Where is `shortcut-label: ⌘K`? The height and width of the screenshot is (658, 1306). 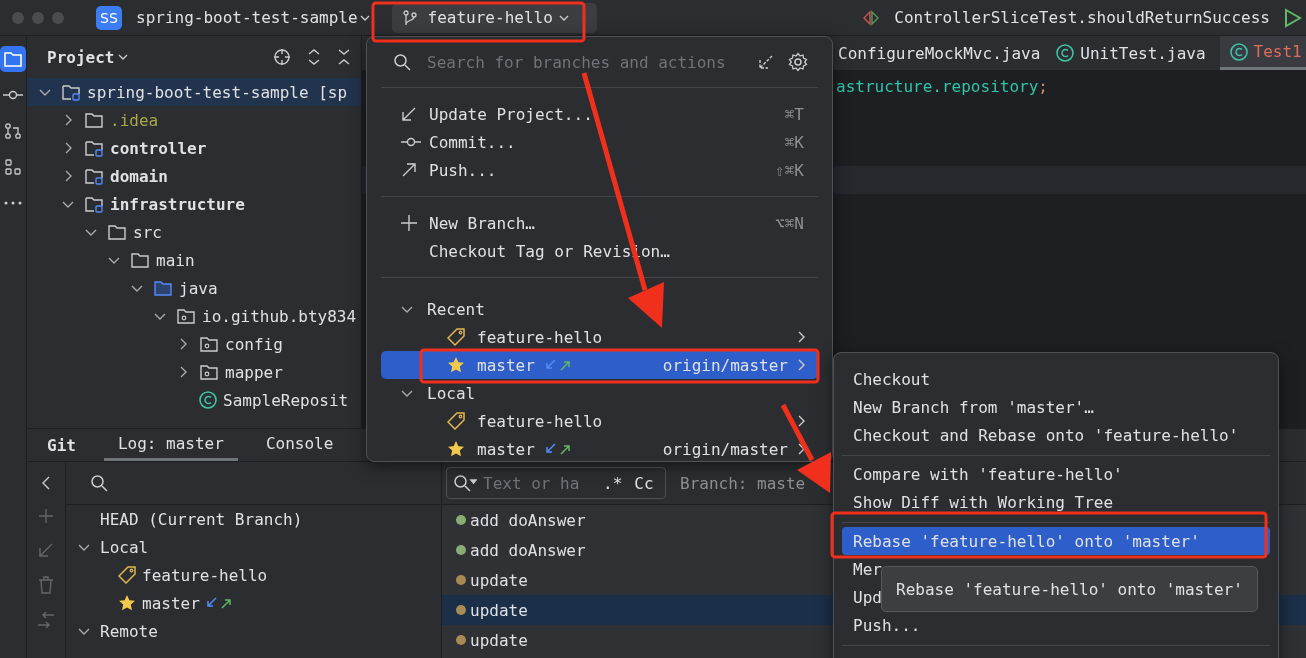 shortcut-label: ⌘K is located at coordinates (794, 142).